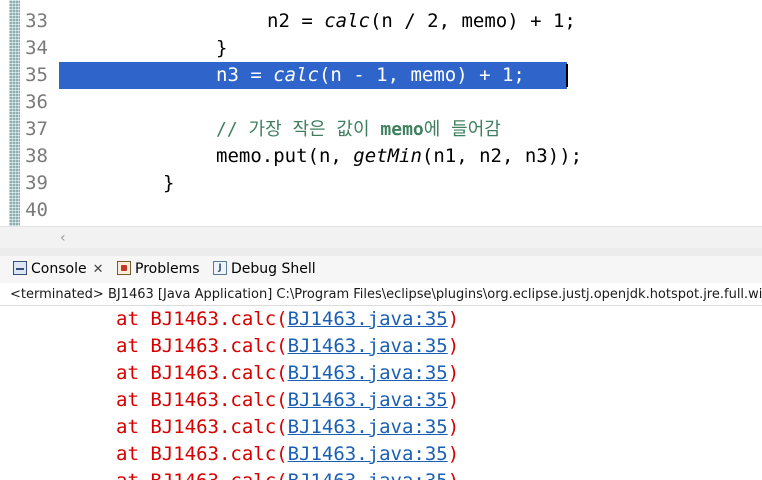 The height and width of the screenshot is (480, 762). Describe the element at coordinates (381, 237) in the screenshot. I see `editor-horizontal-scrollbar: ‹` at that location.